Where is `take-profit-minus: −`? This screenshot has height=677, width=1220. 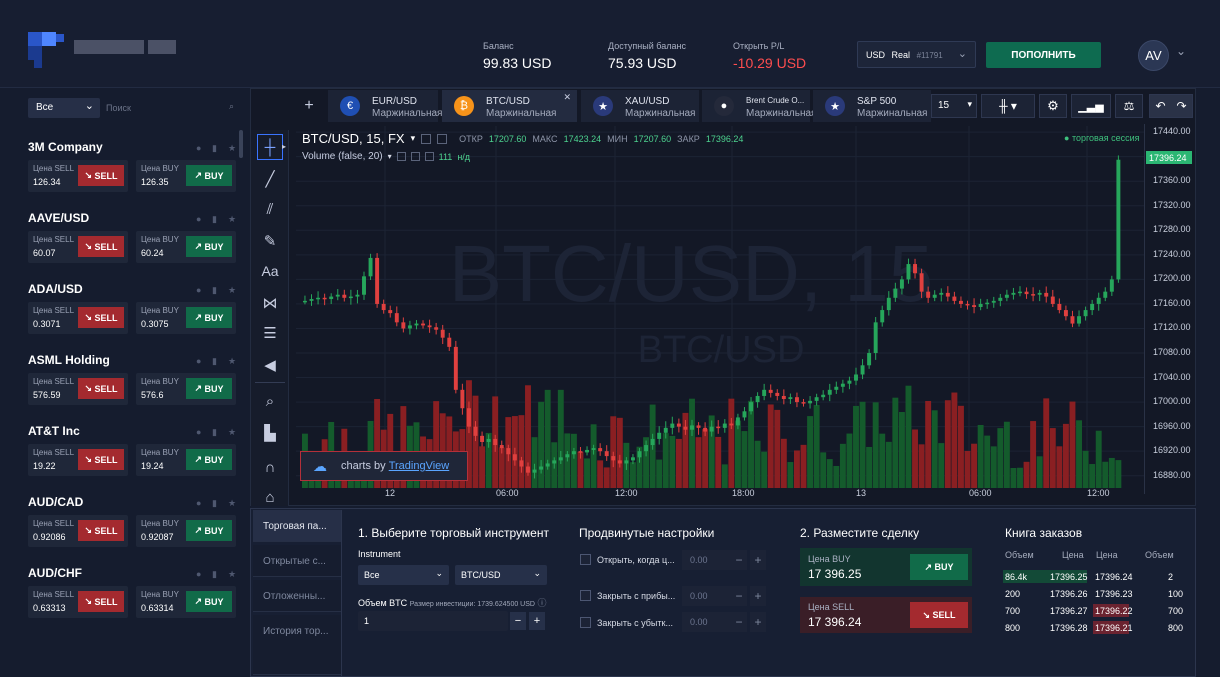
take-profit-minus: − is located at coordinates (739, 596).